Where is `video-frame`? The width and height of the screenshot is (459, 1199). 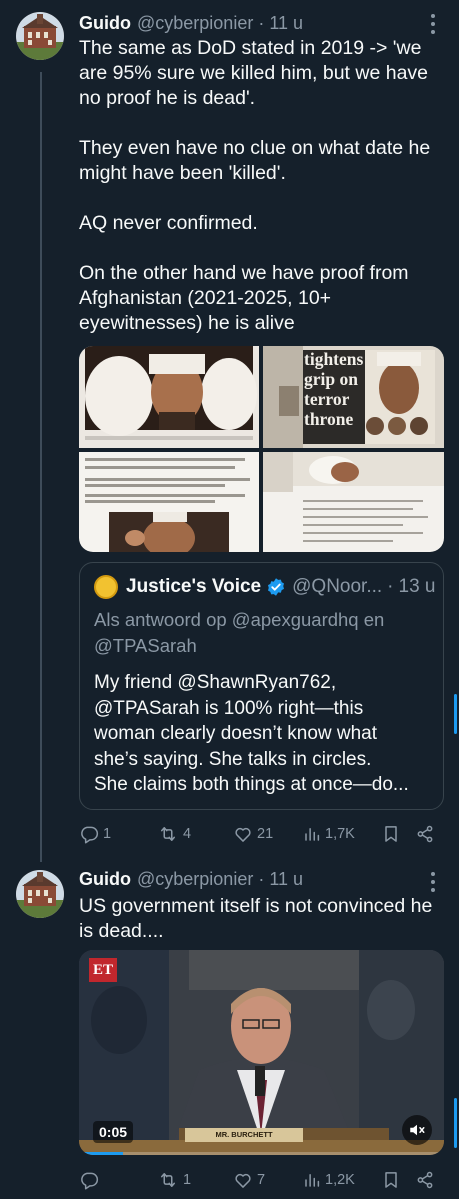 video-frame is located at coordinates (261, 1052).